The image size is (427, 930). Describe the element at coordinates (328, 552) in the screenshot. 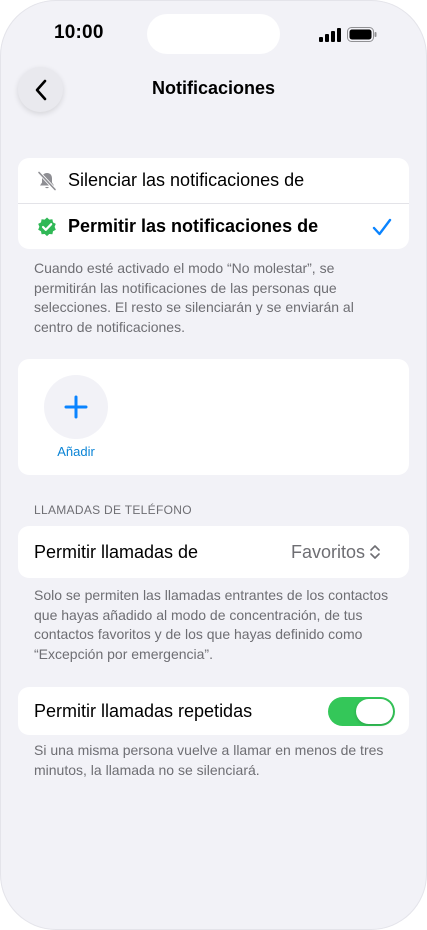

I see `allow-calls-value: Favoritos` at that location.